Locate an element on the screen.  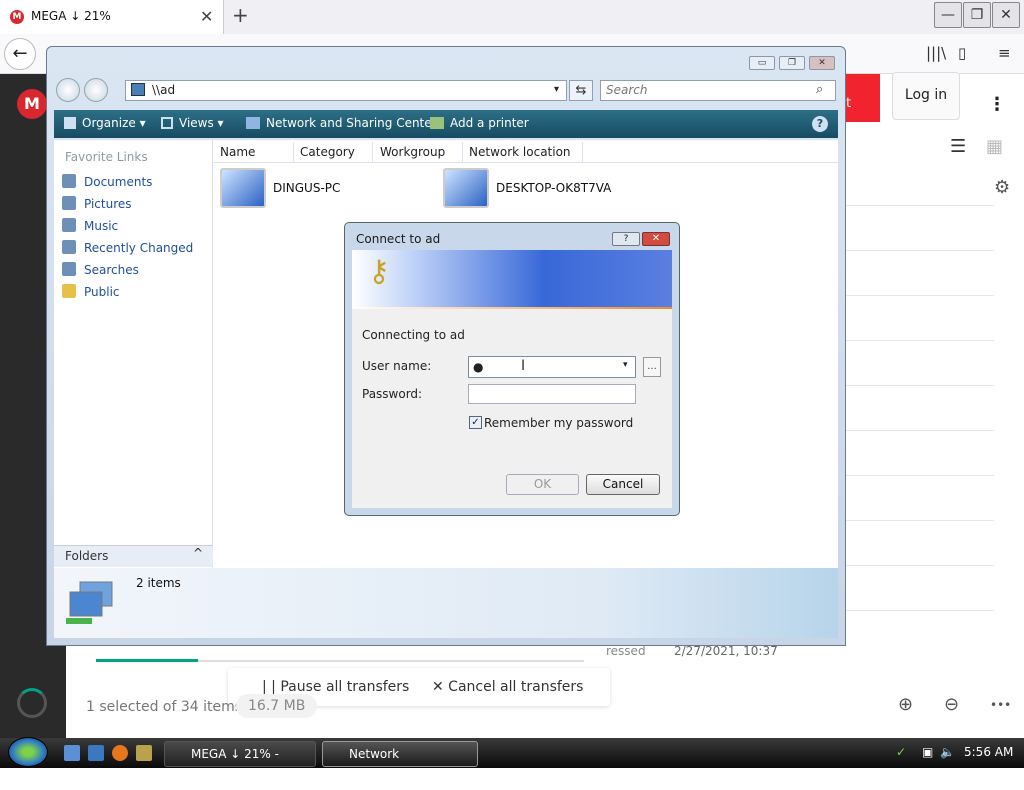
login-button: Log in is located at coordinates (926, 96).